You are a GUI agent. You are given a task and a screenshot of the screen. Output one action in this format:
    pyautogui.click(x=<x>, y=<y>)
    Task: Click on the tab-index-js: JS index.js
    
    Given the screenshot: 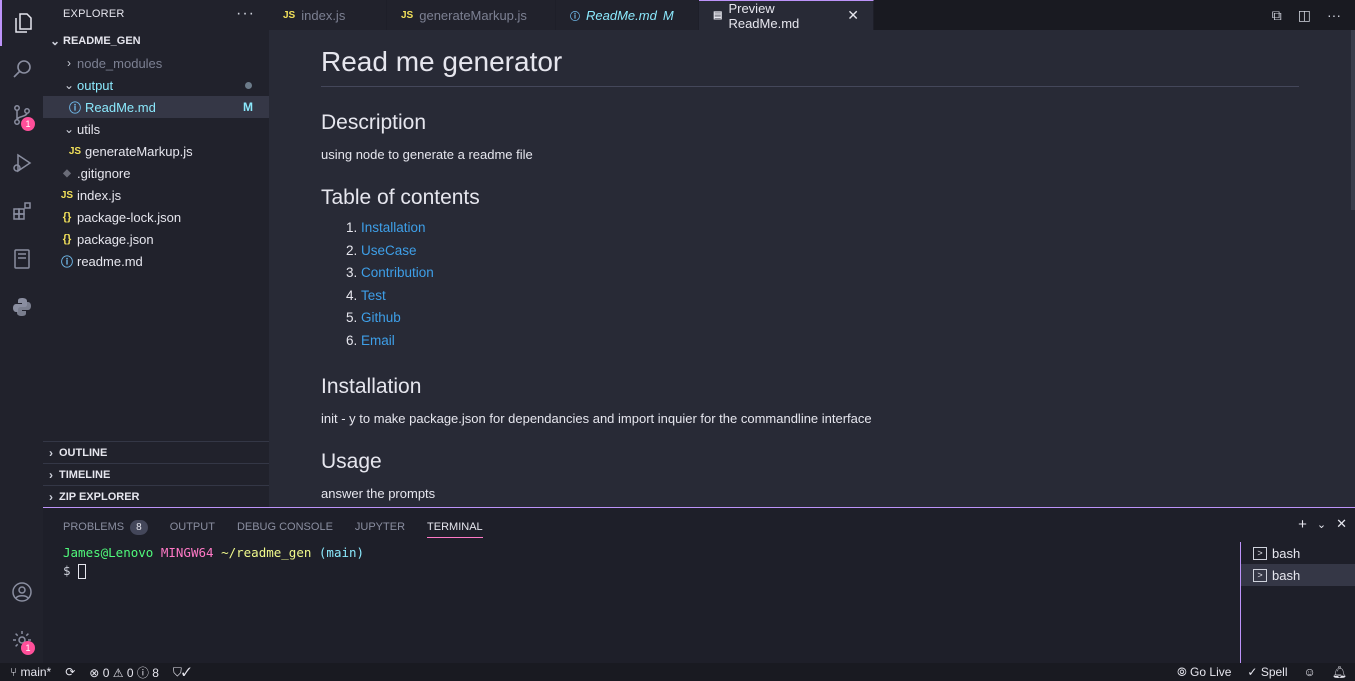 What is the action you would take?
    pyautogui.click(x=328, y=15)
    